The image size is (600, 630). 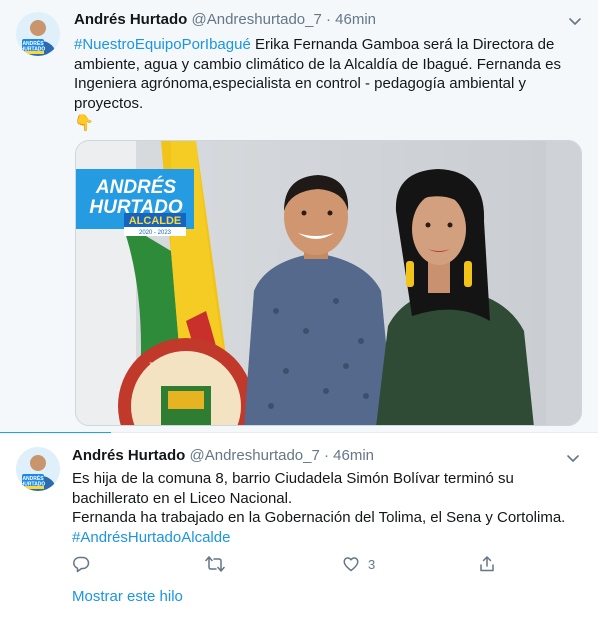 What do you see at coordinates (162, 44) in the screenshot?
I see `hashtag-link: #NuestroEquipoPorIbagué` at bounding box center [162, 44].